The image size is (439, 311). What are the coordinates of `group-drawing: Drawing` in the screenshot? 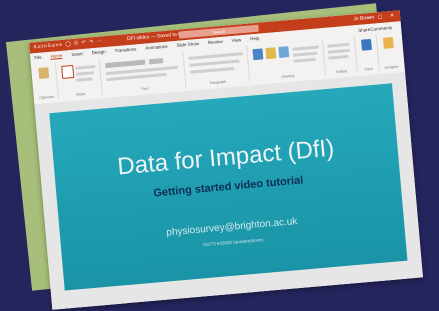 It's located at (287, 60).